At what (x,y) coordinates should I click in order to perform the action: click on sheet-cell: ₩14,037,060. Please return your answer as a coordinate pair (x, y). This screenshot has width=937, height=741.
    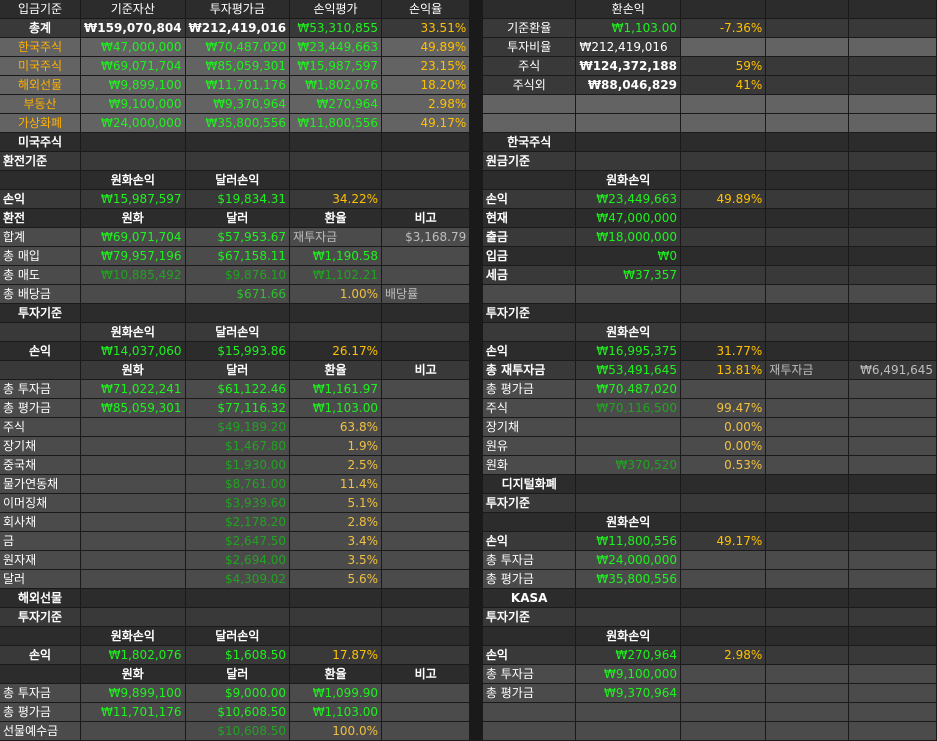
    Looking at the image, I should click on (133, 351).